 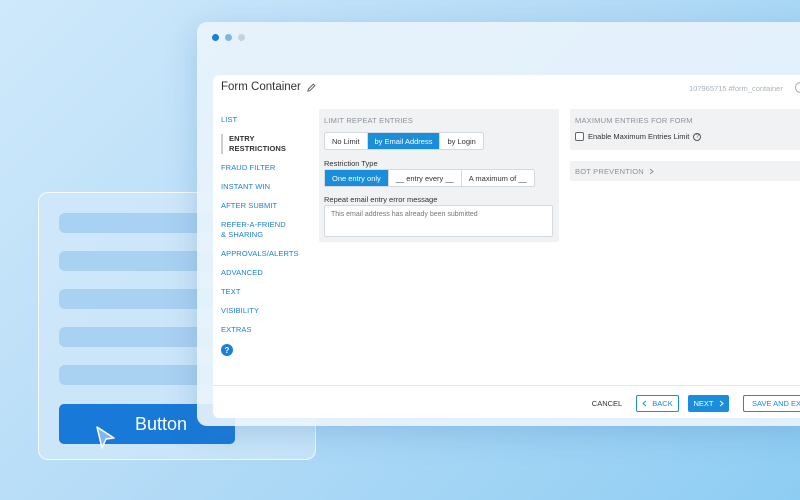 What do you see at coordinates (257, 144) in the screenshot?
I see `sidenav-item-entry-restrictions: ENTRY RESTRICTIONS` at bounding box center [257, 144].